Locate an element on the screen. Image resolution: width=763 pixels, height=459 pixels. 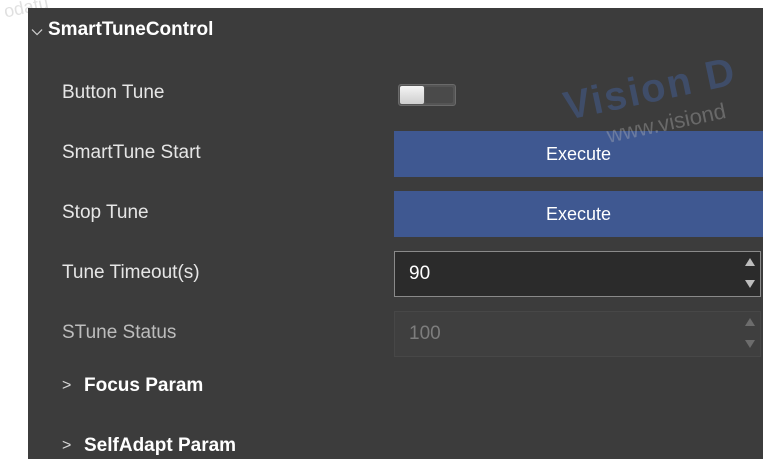
button-tune-label: Button Tune is located at coordinates (113, 92).